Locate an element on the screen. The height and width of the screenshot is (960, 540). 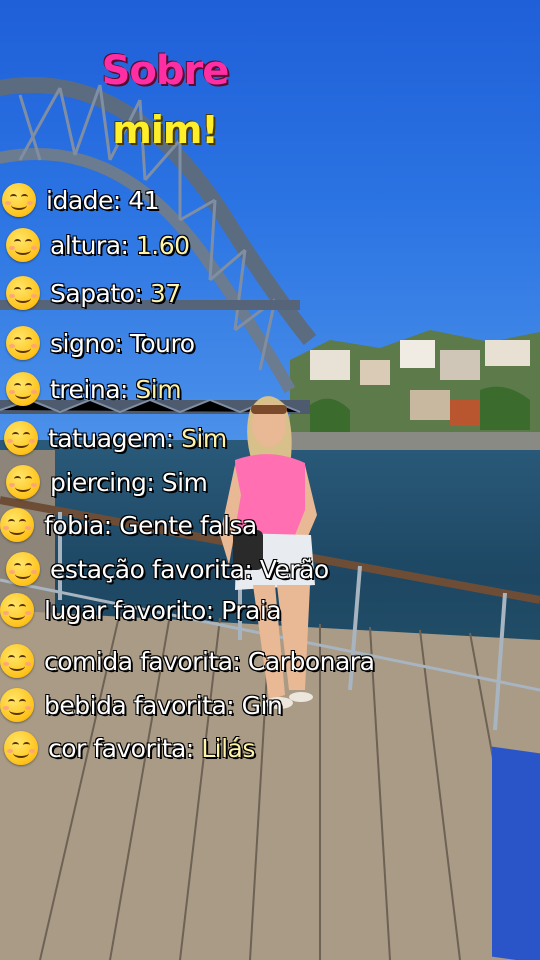
fact-value: Touro is located at coordinates (162, 343).